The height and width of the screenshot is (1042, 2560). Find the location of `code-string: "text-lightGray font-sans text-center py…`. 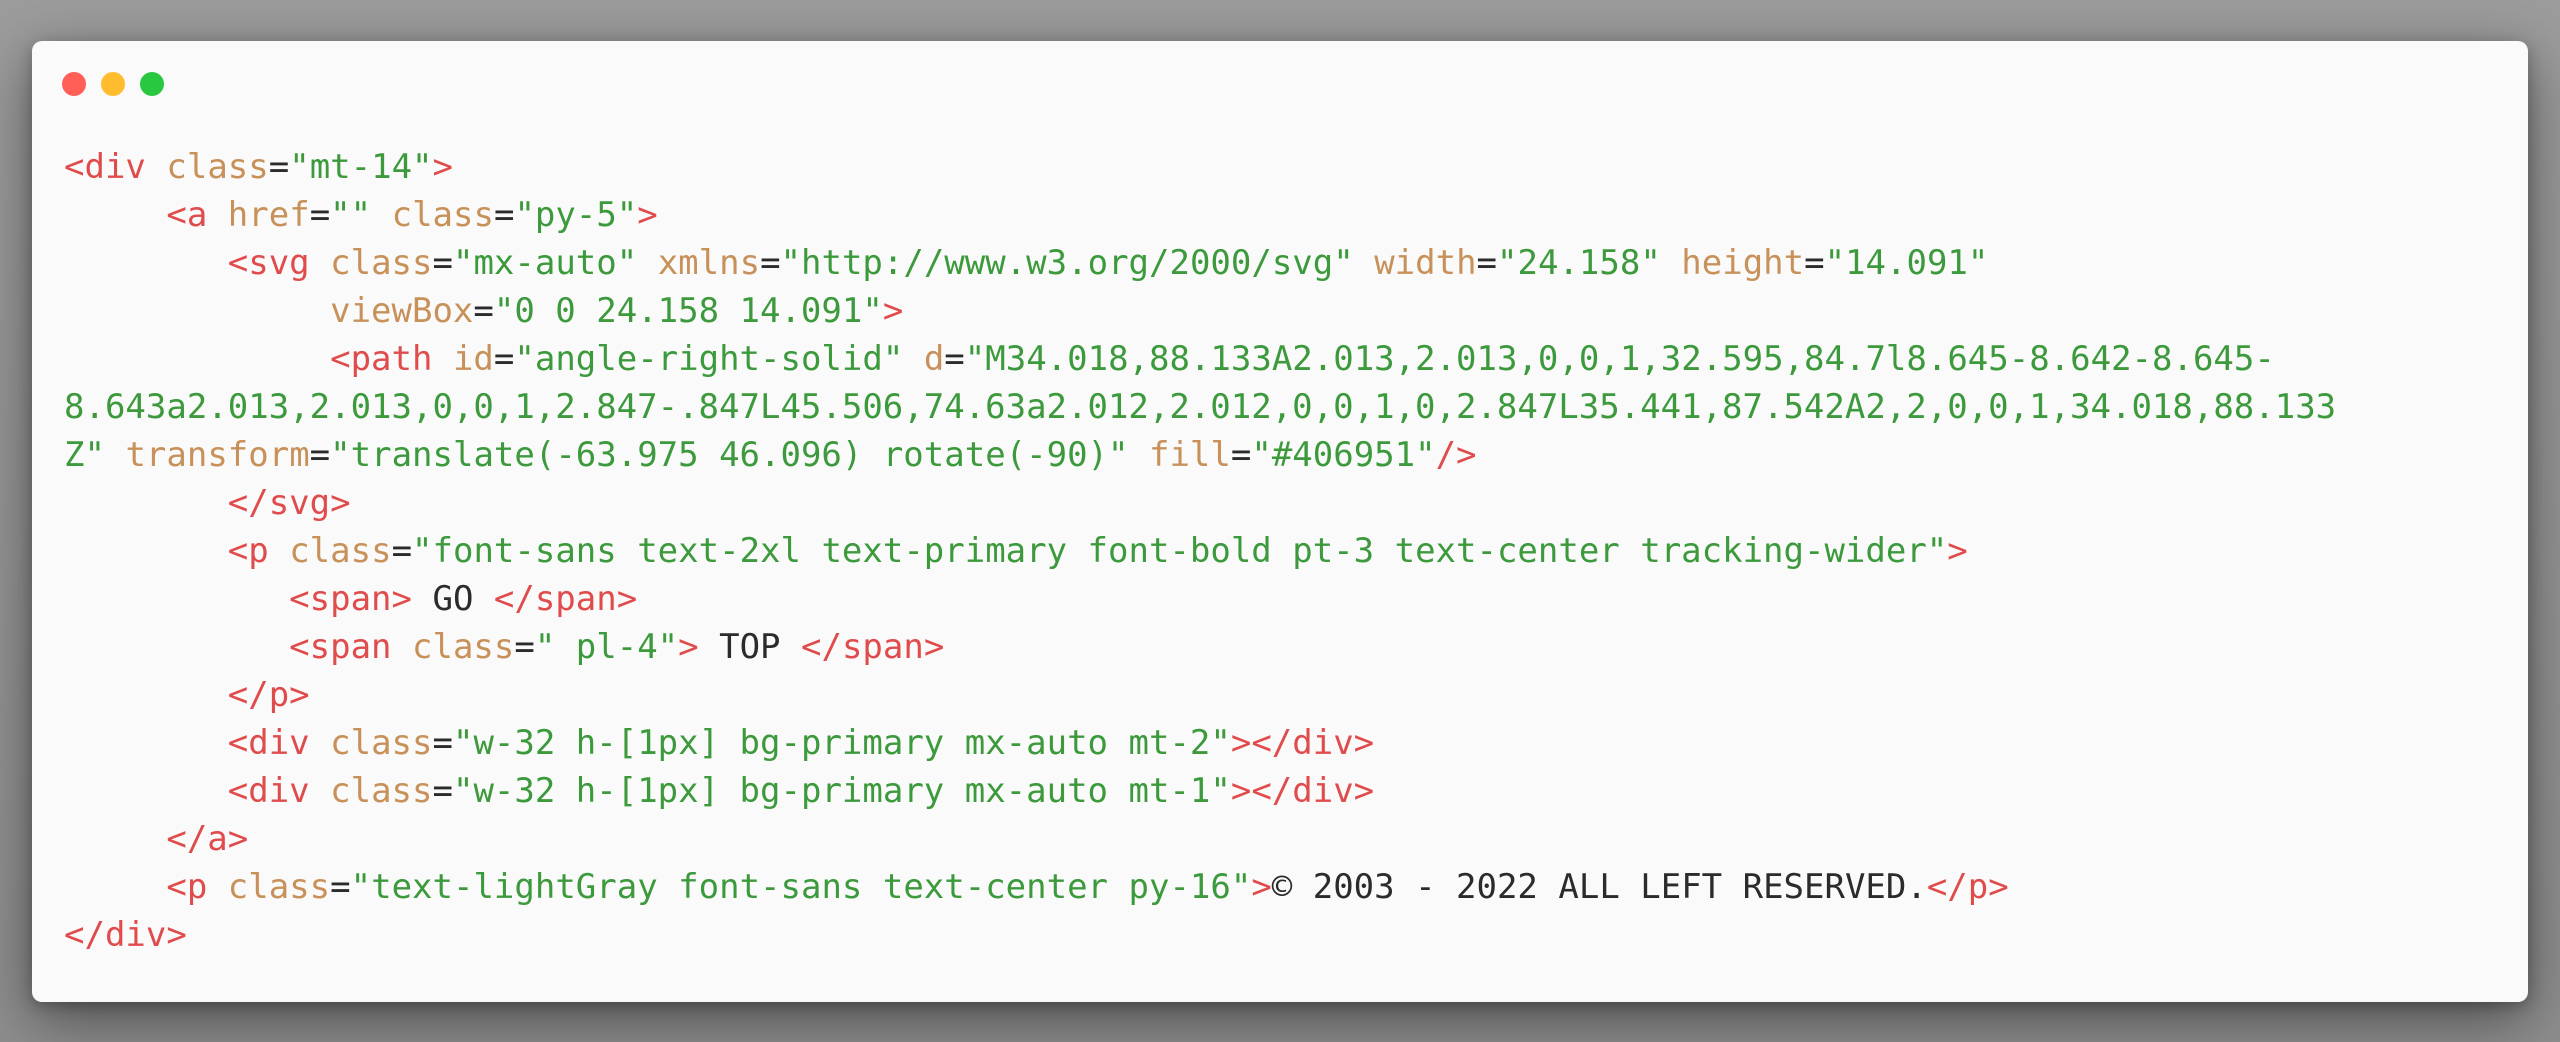

code-string: "text-lightGray font-sans text-center py… is located at coordinates (801, 887).